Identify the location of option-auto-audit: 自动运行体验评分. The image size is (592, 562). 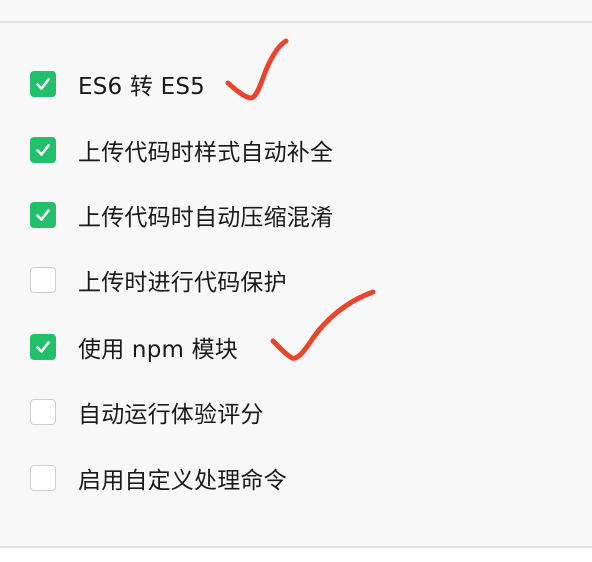
(147, 412).